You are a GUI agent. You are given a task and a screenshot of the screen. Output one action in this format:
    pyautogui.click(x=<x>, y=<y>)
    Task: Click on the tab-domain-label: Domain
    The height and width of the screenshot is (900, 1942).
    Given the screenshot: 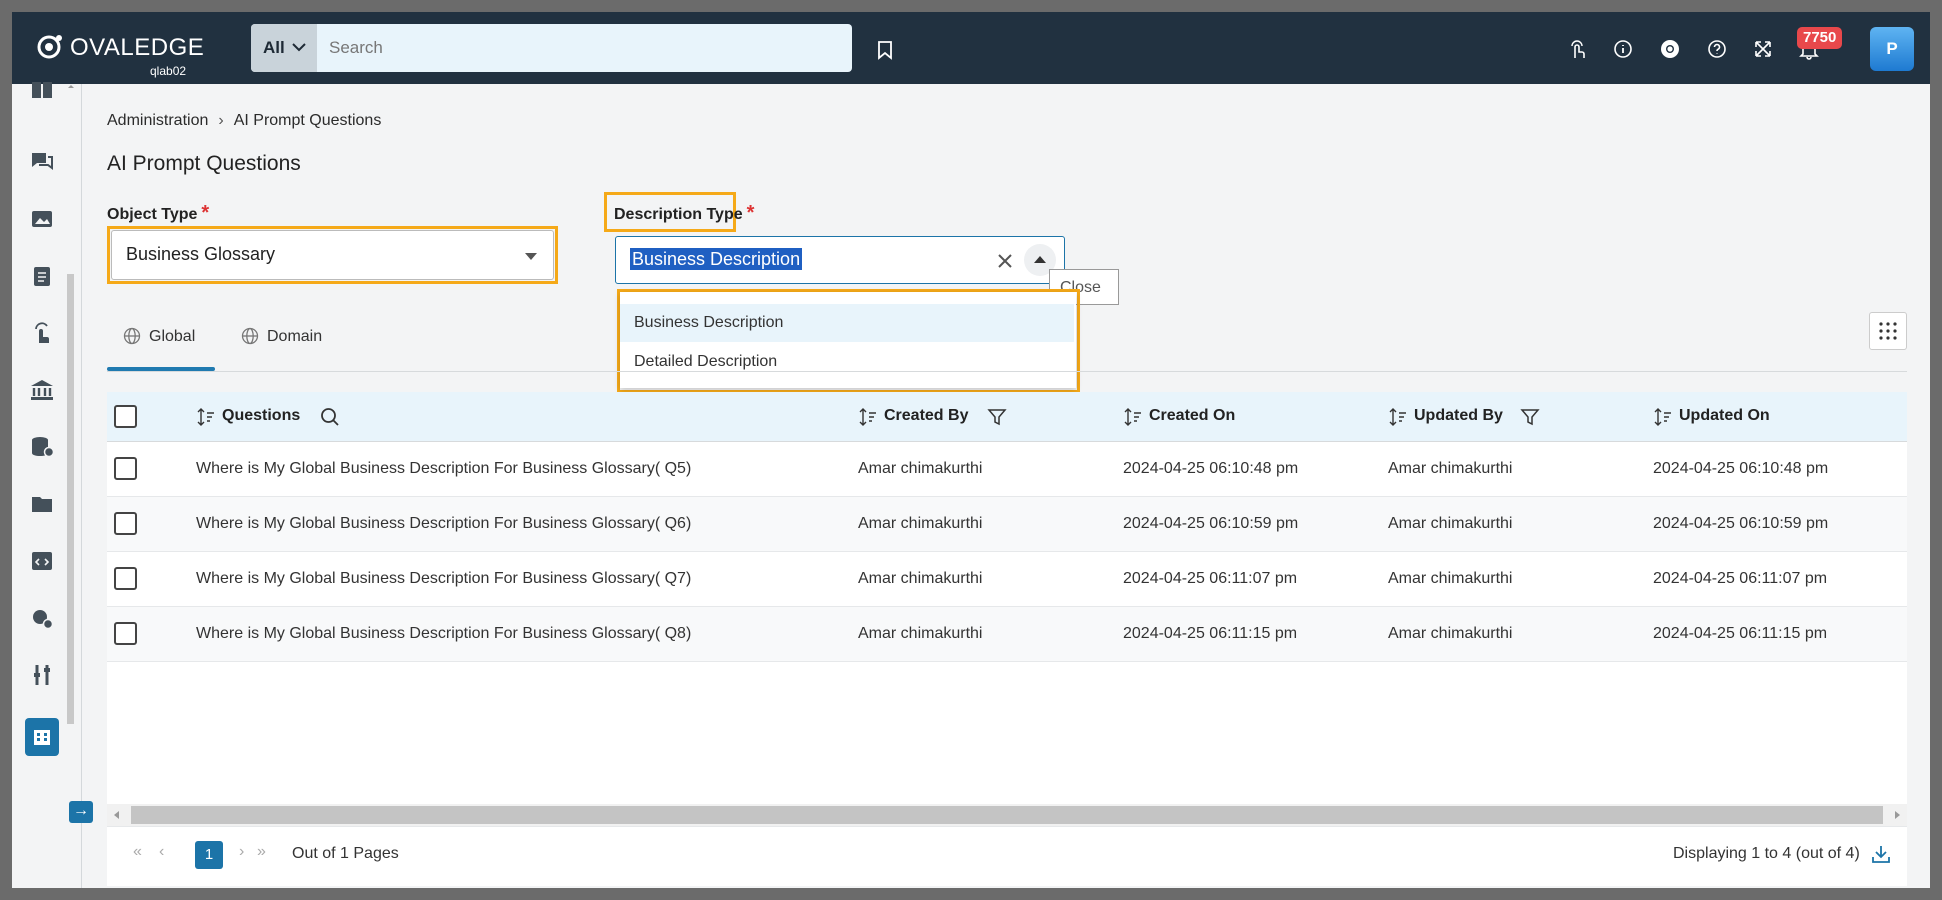 What is the action you would take?
    pyautogui.click(x=295, y=336)
    